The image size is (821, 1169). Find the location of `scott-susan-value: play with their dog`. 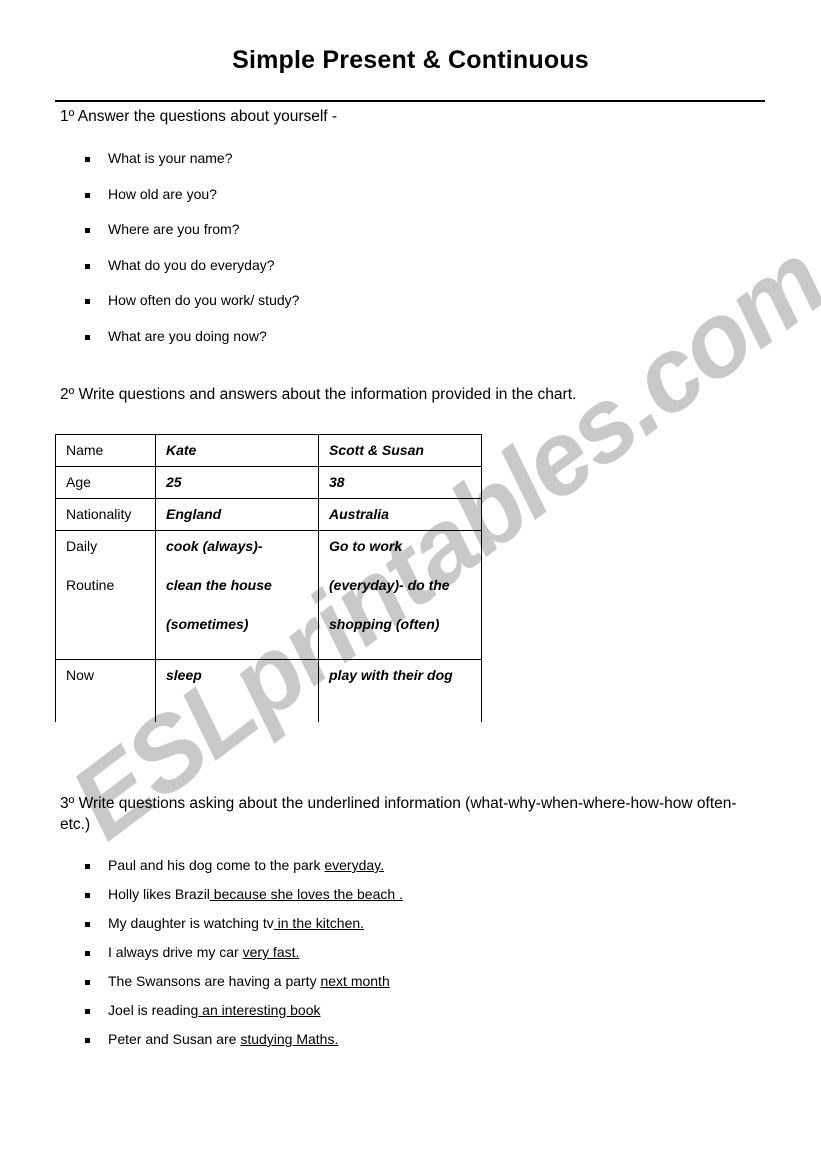

scott-susan-value: play with their dog is located at coordinates (400, 690).